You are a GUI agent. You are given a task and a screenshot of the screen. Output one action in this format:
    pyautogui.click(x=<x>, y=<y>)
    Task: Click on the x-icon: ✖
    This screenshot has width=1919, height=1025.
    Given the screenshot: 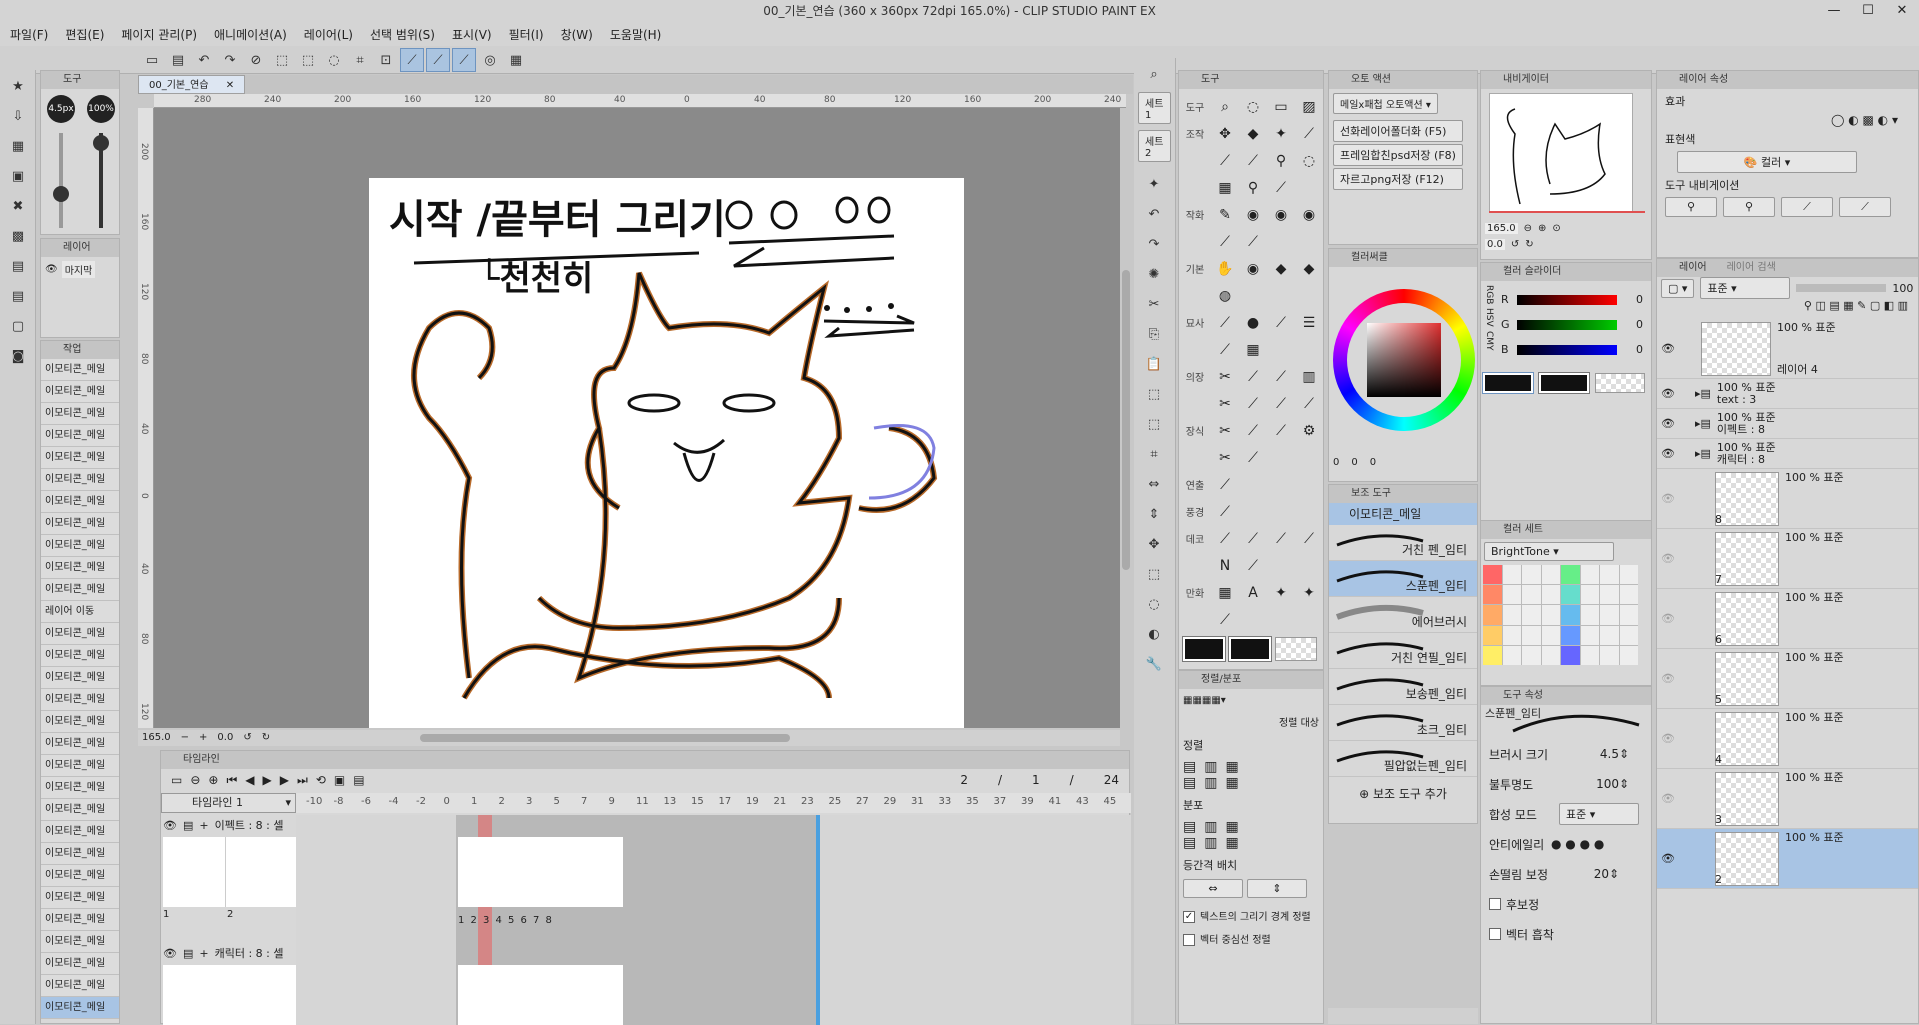 What is the action you would take?
    pyautogui.click(x=18, y=206)
    